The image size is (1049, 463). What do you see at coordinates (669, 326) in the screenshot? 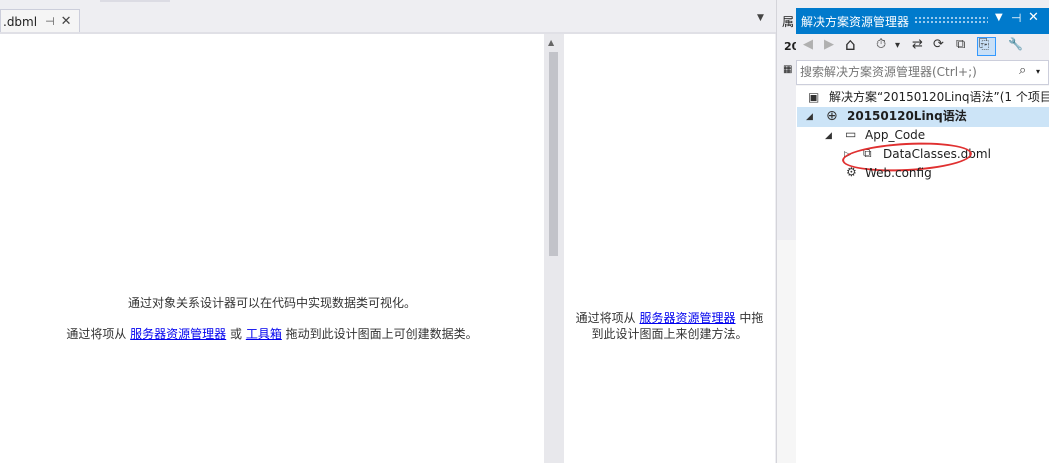
I see `designer-methods-message: 通过将项从 服务器资源管理器 中拖 到此设计图面上来创建方法。` at bounding box center [669, 326].